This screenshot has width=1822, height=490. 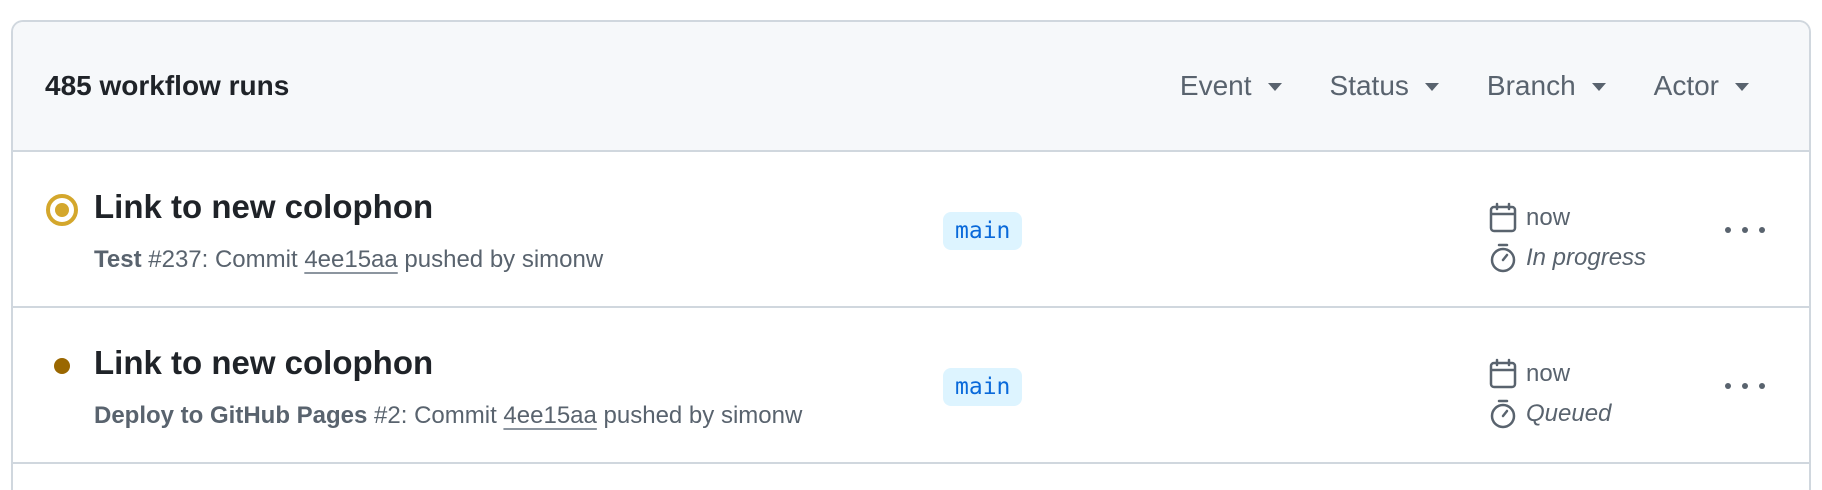 I want to click on status-filter: Status, so click(x=1384, y=86).